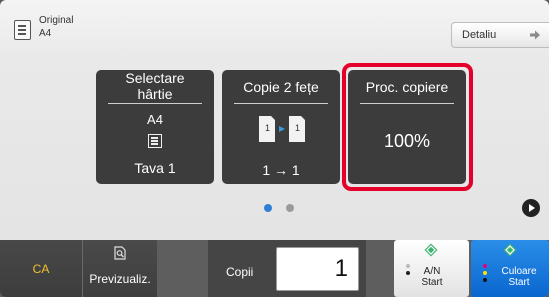  Describe the element at coordinates (155, 168) in the screenshot. I see `paper-tray: Tava 1` at that location.